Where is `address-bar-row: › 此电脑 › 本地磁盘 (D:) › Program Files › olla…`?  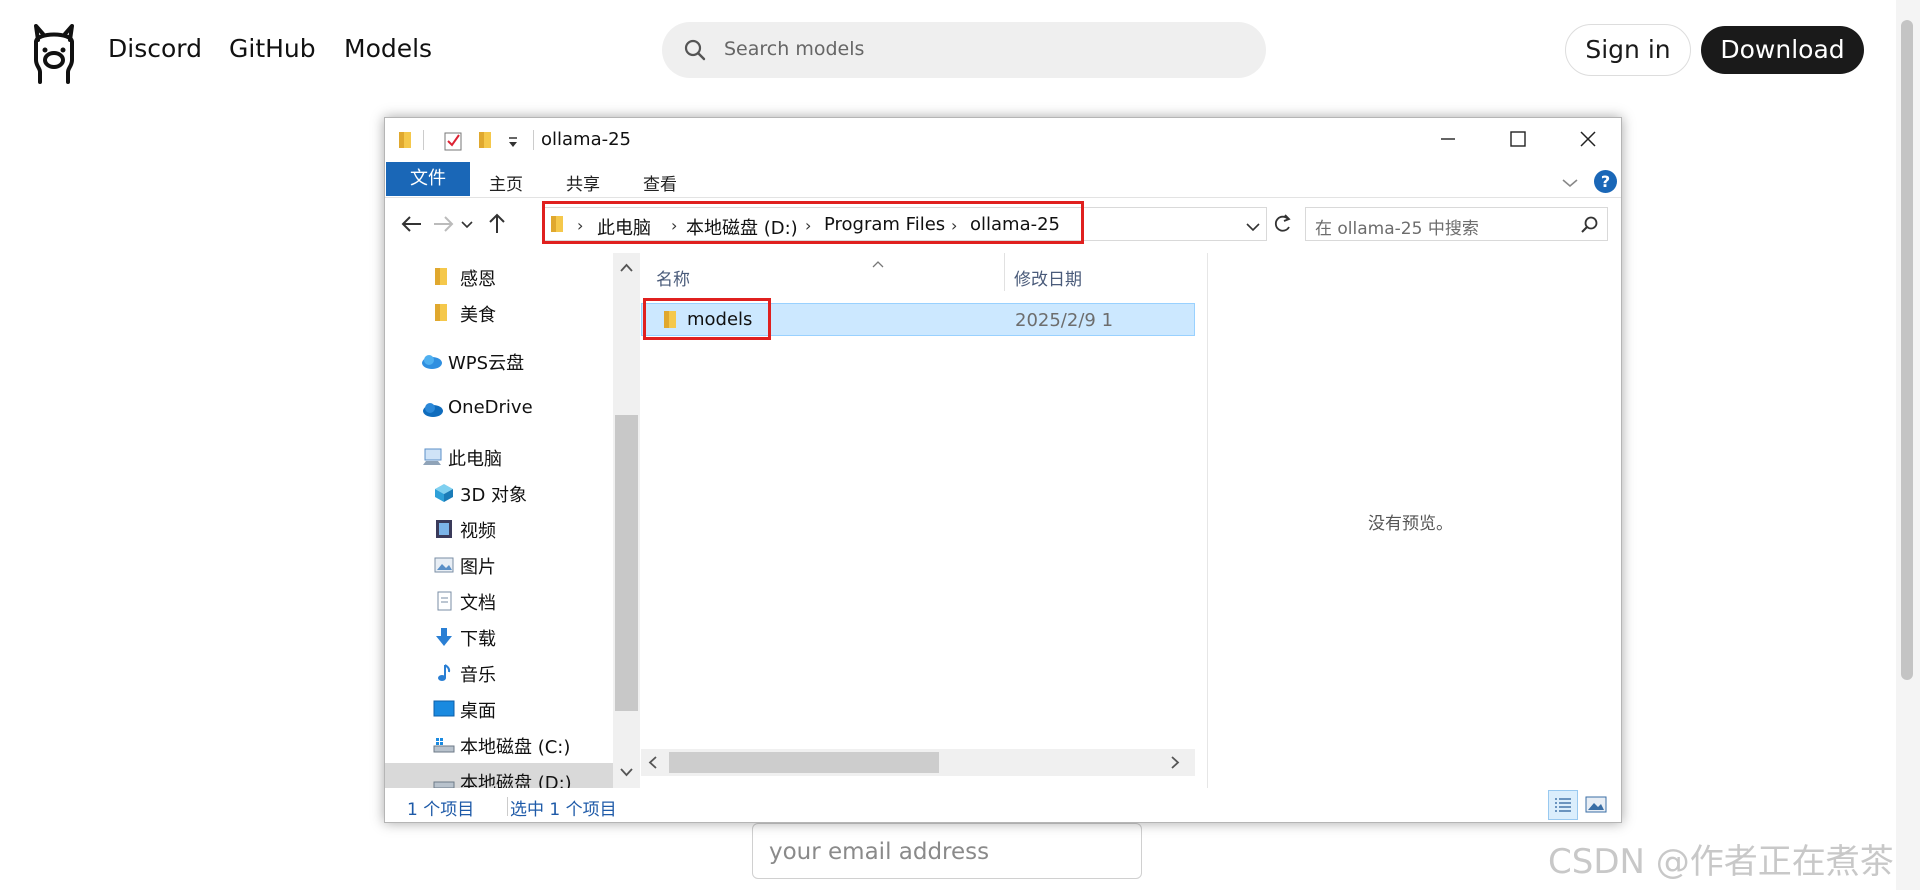 address-bar-row: › 此电脑 › 本地磁盘 (D:) › Program Files › olla… is located at coordinates (1003, 225).